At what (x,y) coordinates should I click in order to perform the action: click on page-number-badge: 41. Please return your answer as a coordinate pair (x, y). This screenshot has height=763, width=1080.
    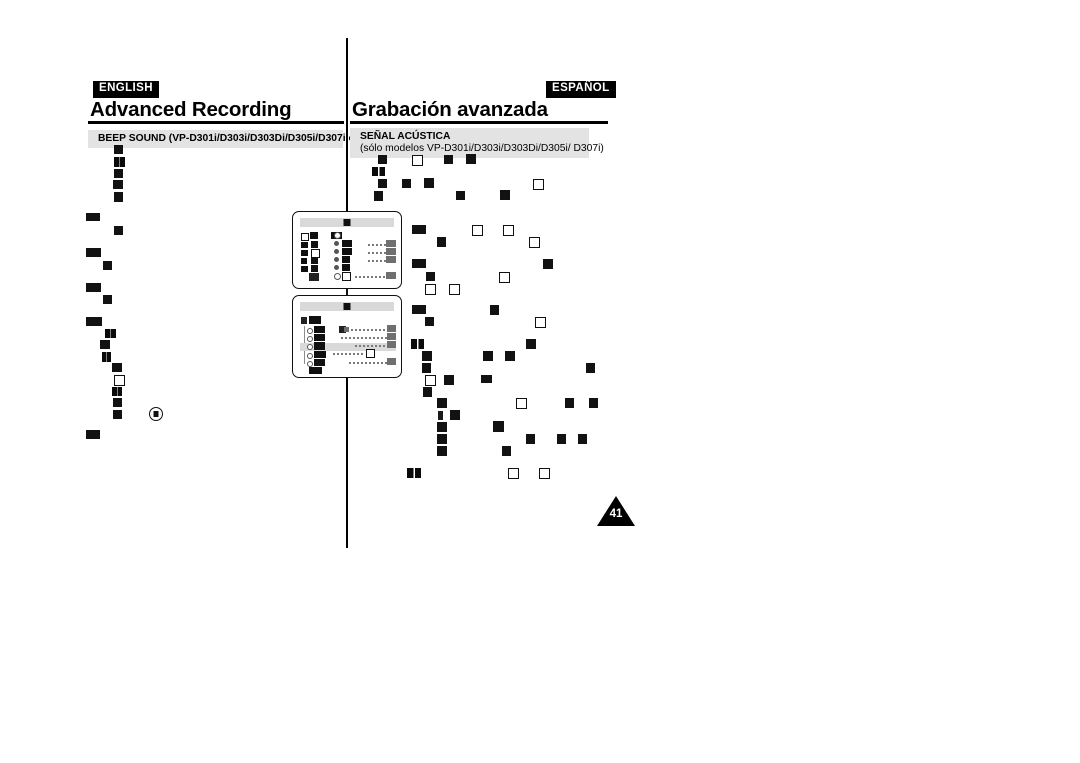
    Looking at the image, I should click on (616, 511).